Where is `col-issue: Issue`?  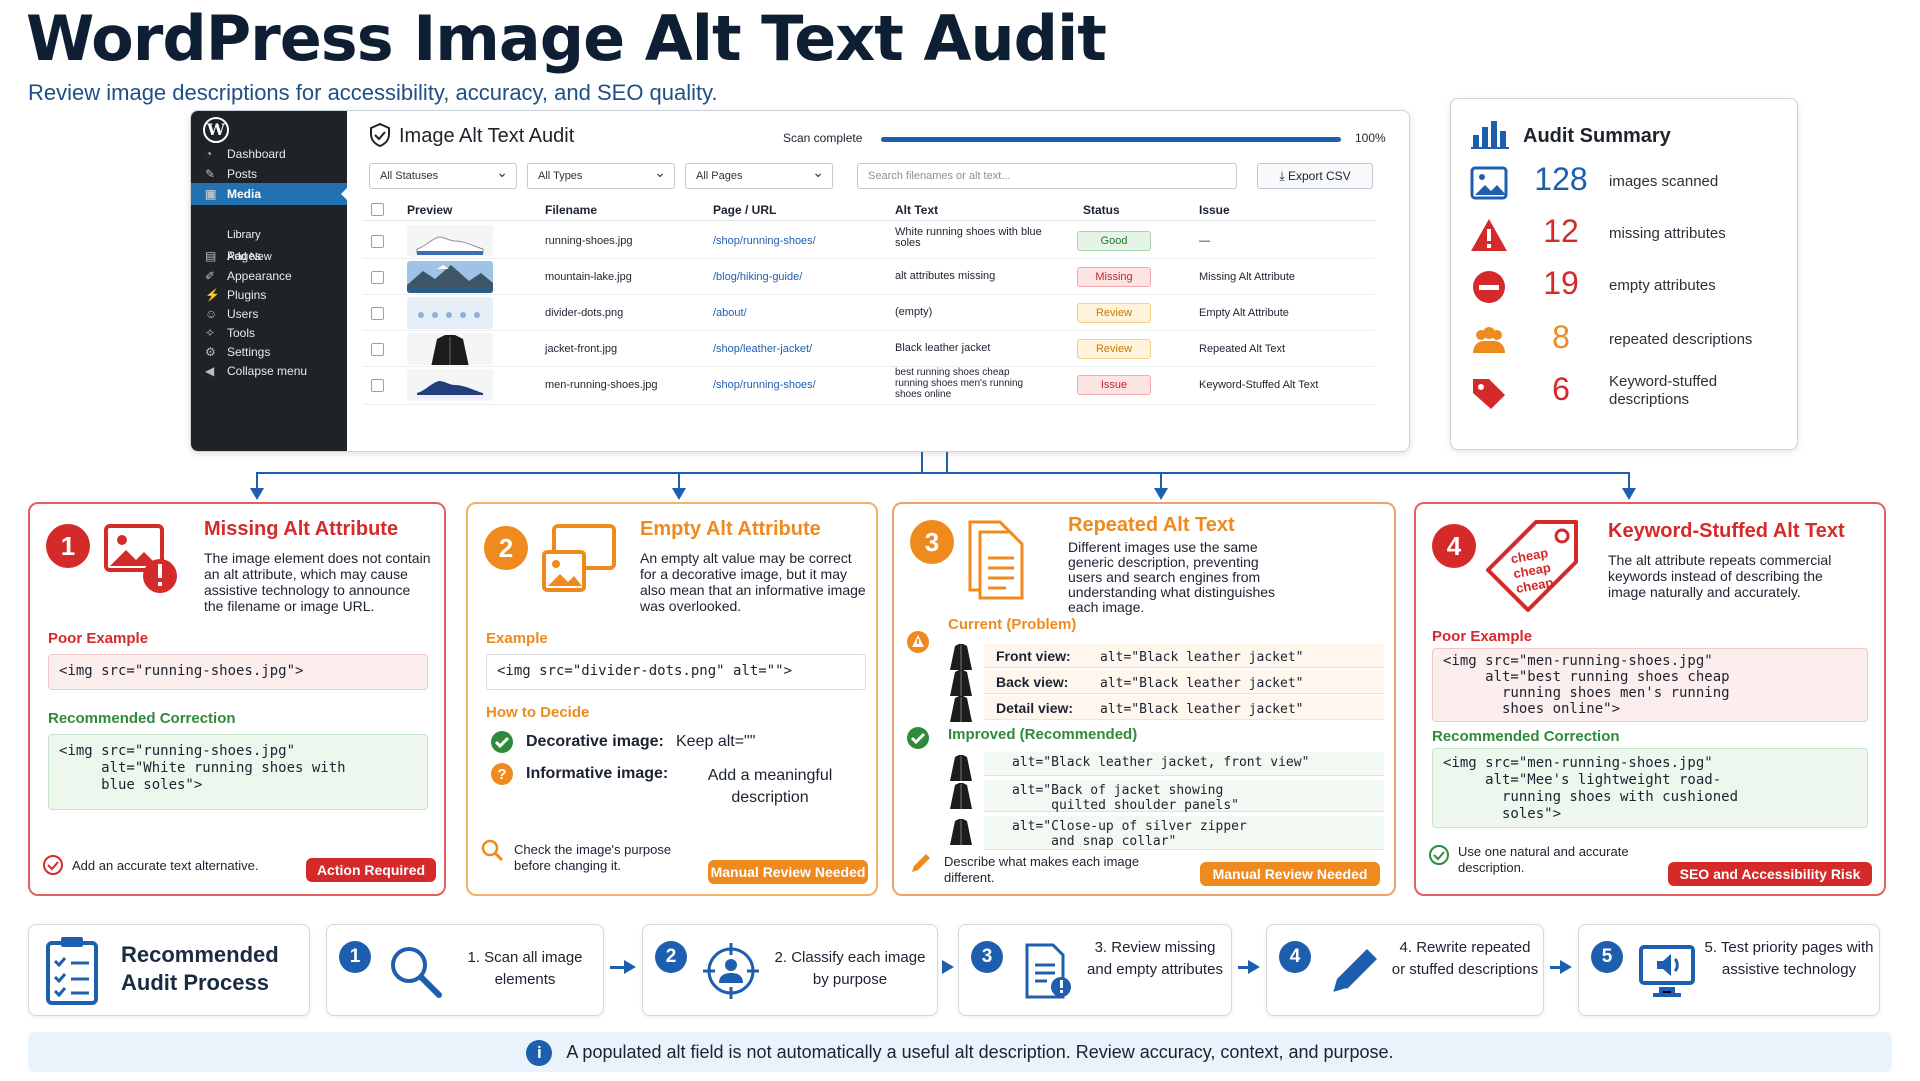
col-issue: Issue is located at coordinates (1214, 210).